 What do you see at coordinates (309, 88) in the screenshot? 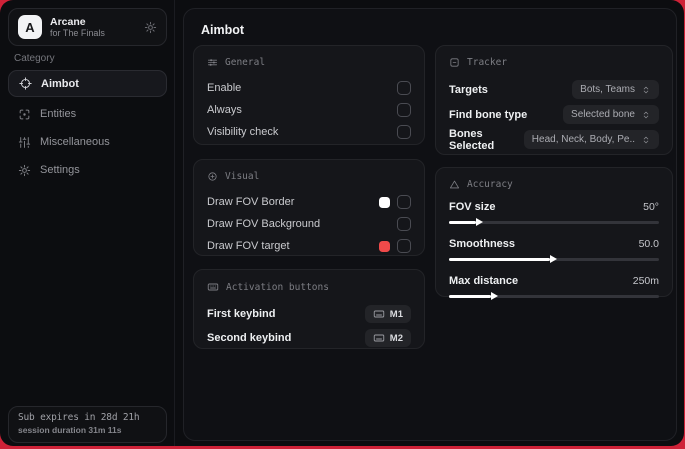
I see `setting-row-enable: Enable` at bounding box center [309, 88].